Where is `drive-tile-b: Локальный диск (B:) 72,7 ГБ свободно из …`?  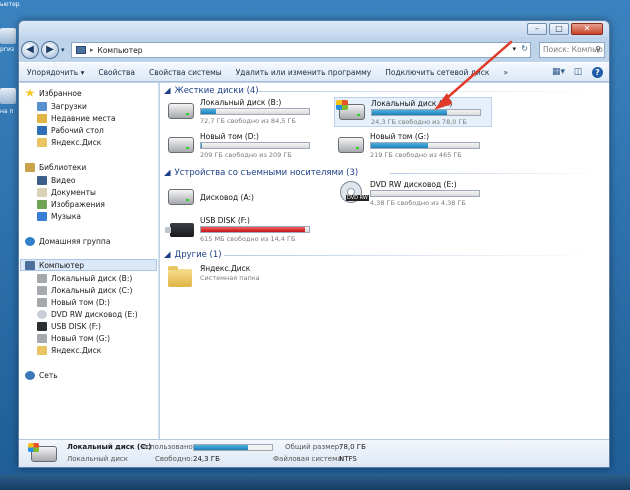 drive-tile-b: Локальный диск (B:) 72,7 ГБ свободно из … is located at coordinates (239, 112).